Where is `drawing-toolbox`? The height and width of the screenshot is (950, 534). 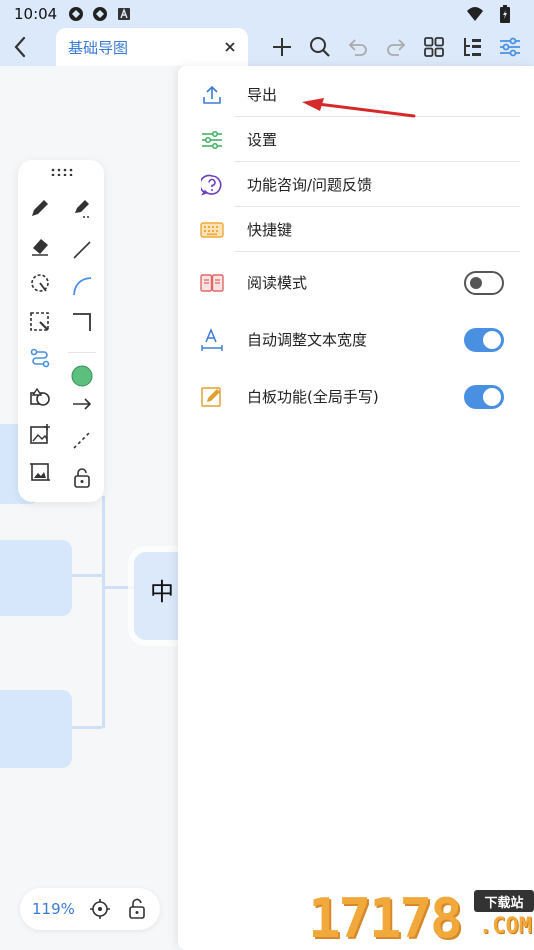
drawing-toolbox is located at coordinates (61, 331).